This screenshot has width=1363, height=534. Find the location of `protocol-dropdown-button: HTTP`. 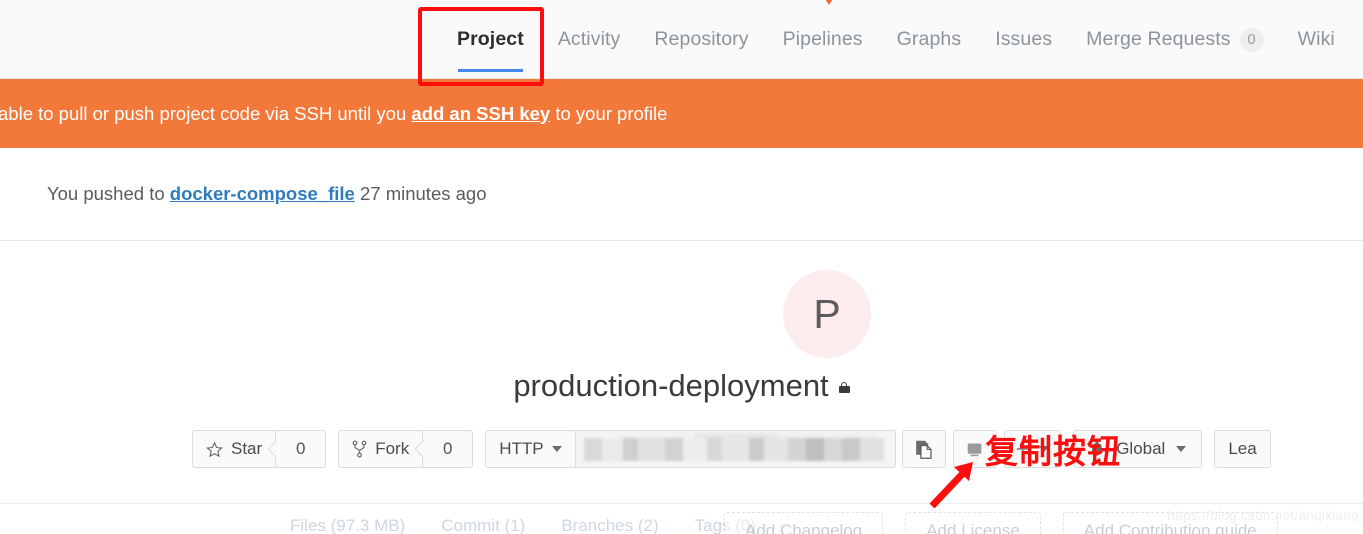

protocol-dropdown-button: HTTP is located at coordinates (530, 449).